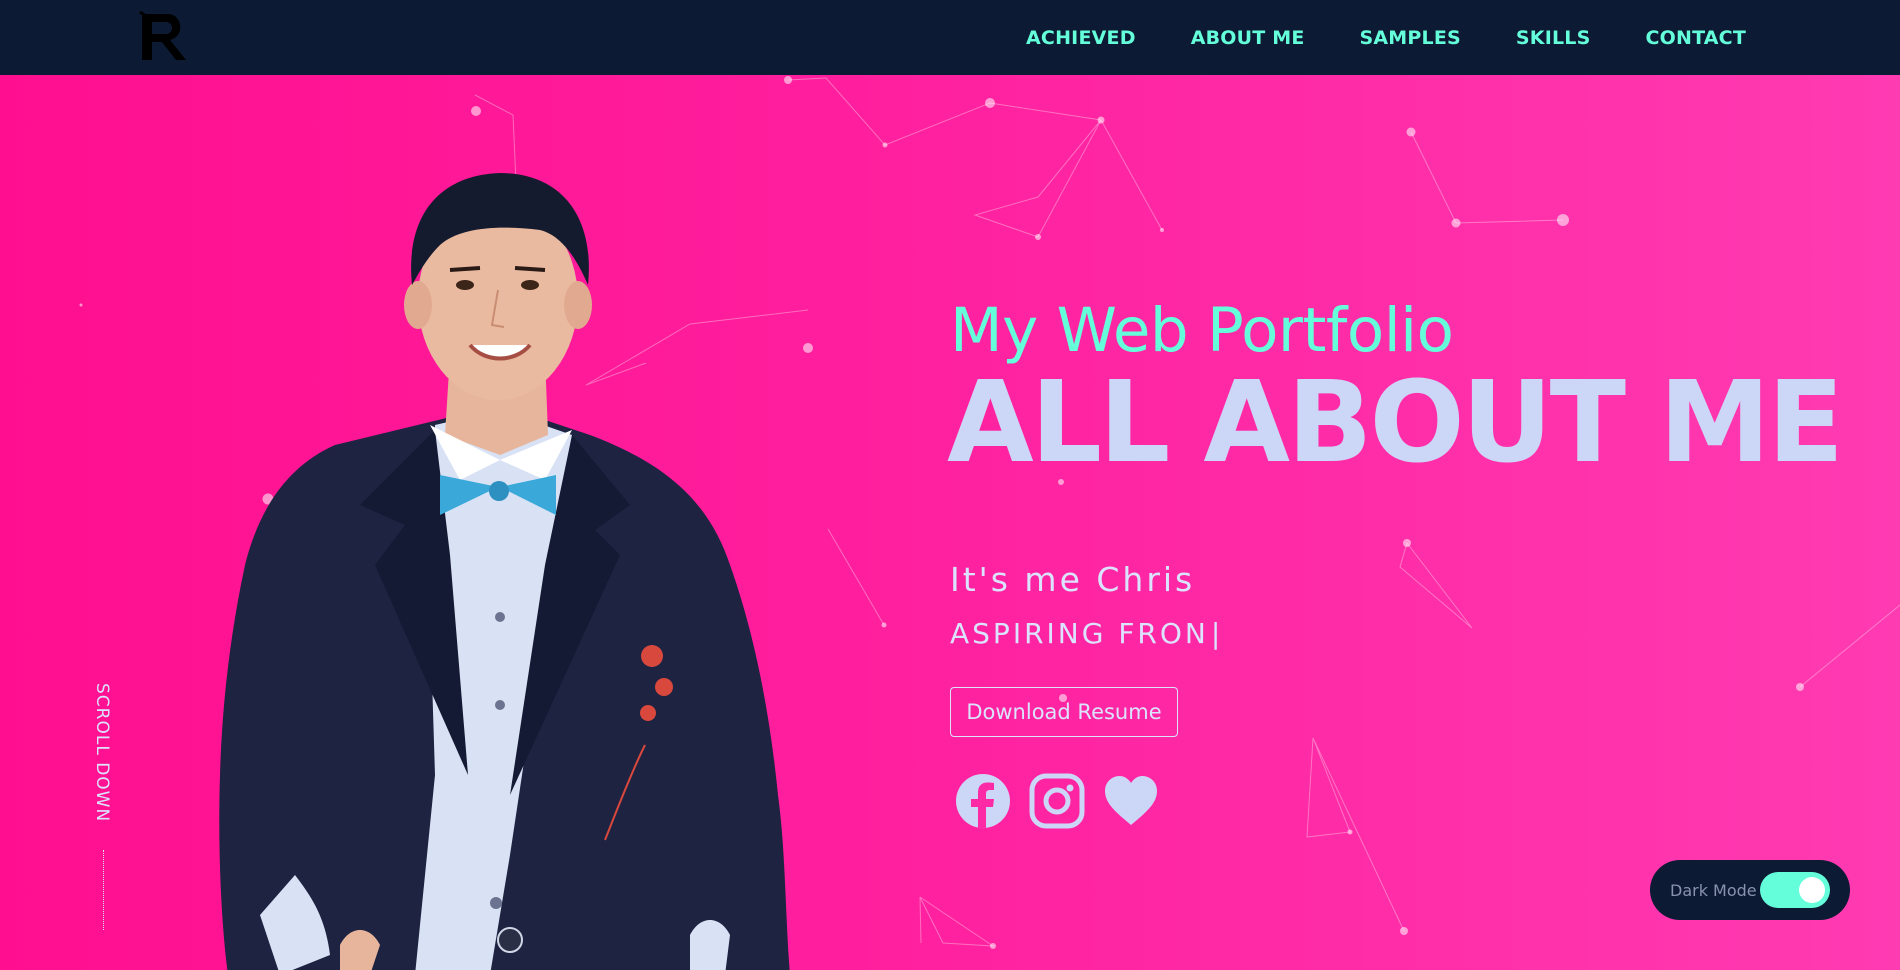  Describe the element at coordinates (1081, 38) in the screenshot. I see `nav-link-achieved: ACHIEVED` at that location.